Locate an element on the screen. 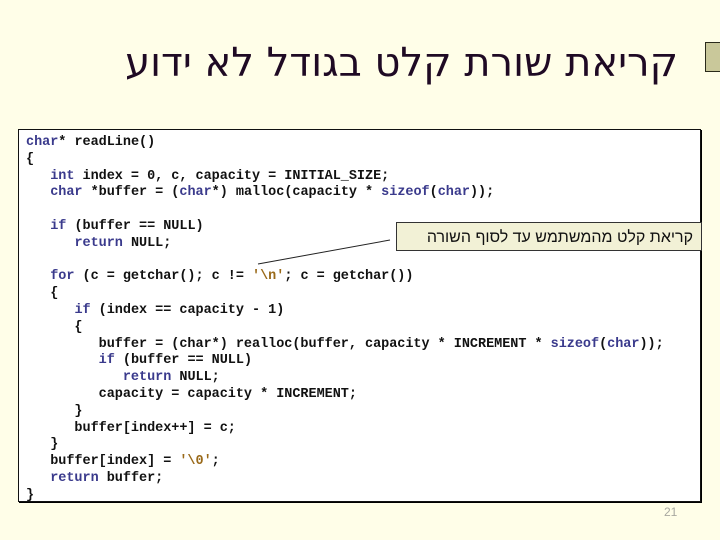 This screenshot has width=720, height=540. code-text: ; is located at coordinates (215, 462).